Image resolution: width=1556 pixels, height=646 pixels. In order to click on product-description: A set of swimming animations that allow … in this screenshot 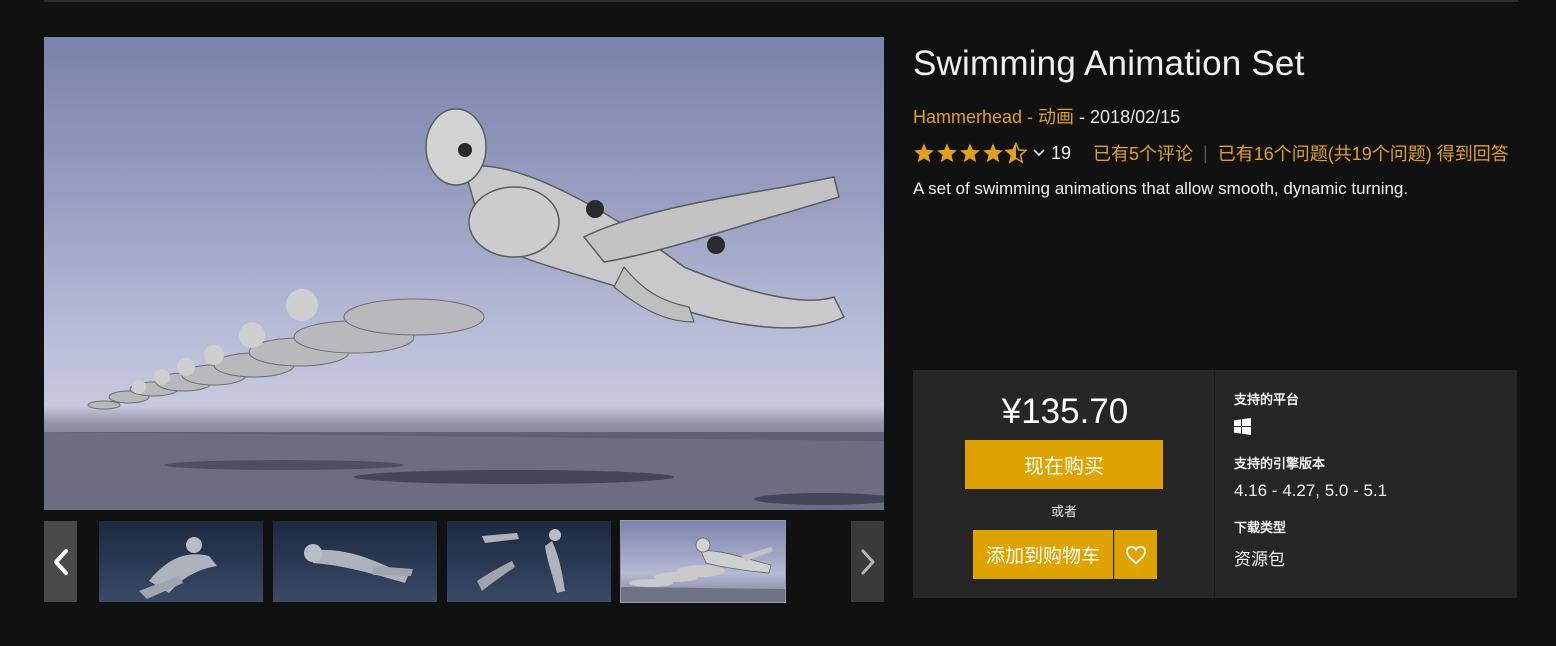, I will do `click(1161, 188)`.